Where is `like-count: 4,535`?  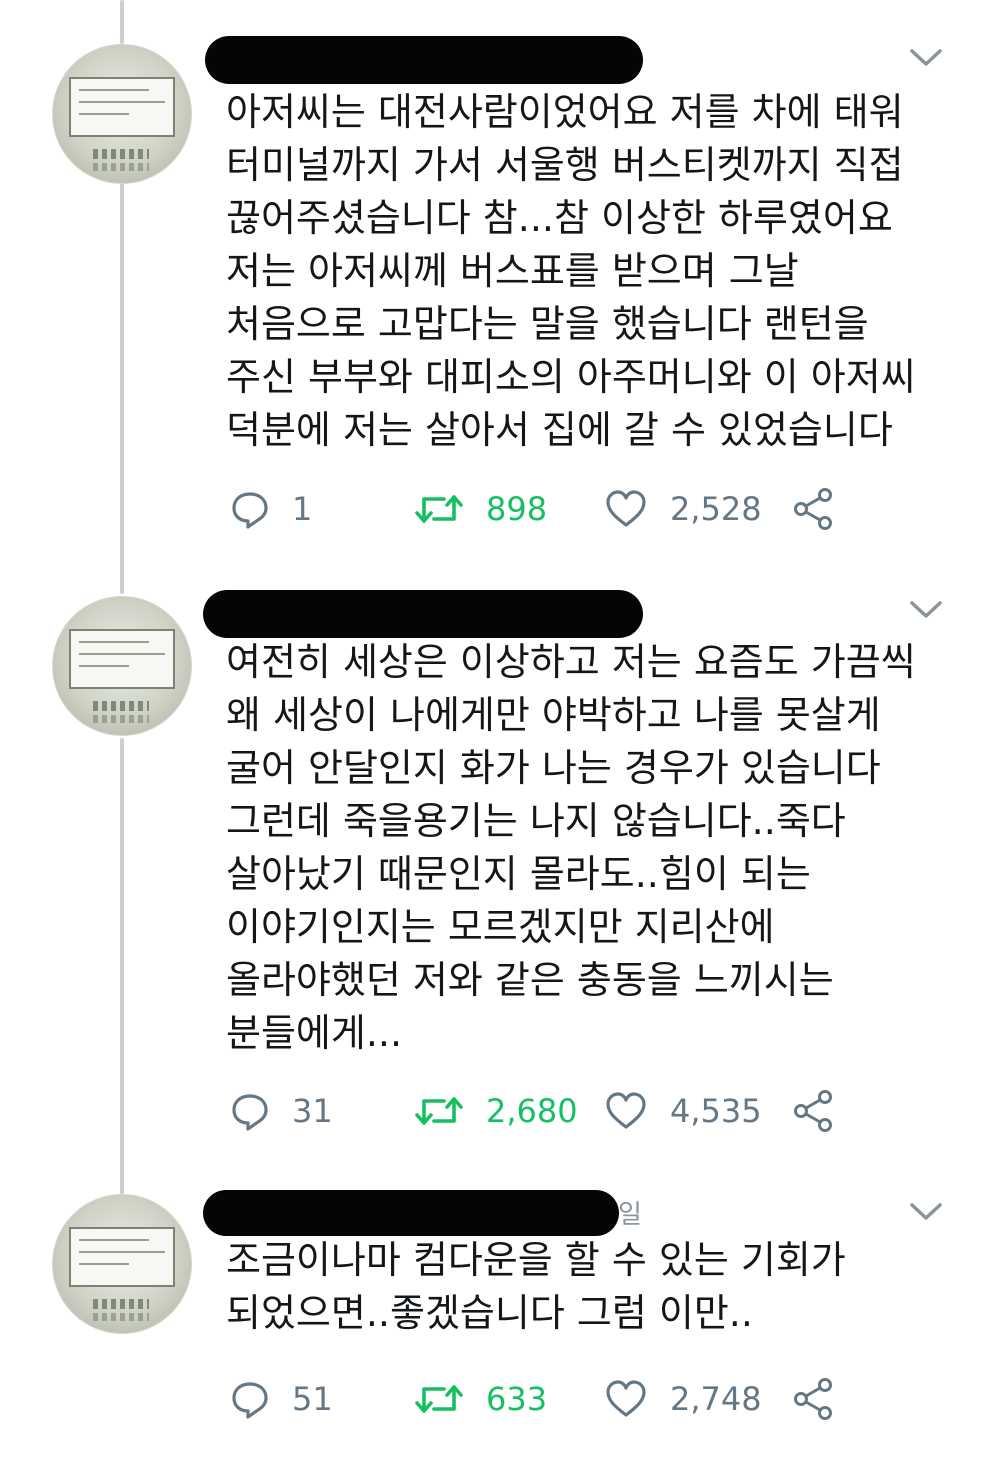
like-count: 4,535 is located at coordinates (716, 1111).